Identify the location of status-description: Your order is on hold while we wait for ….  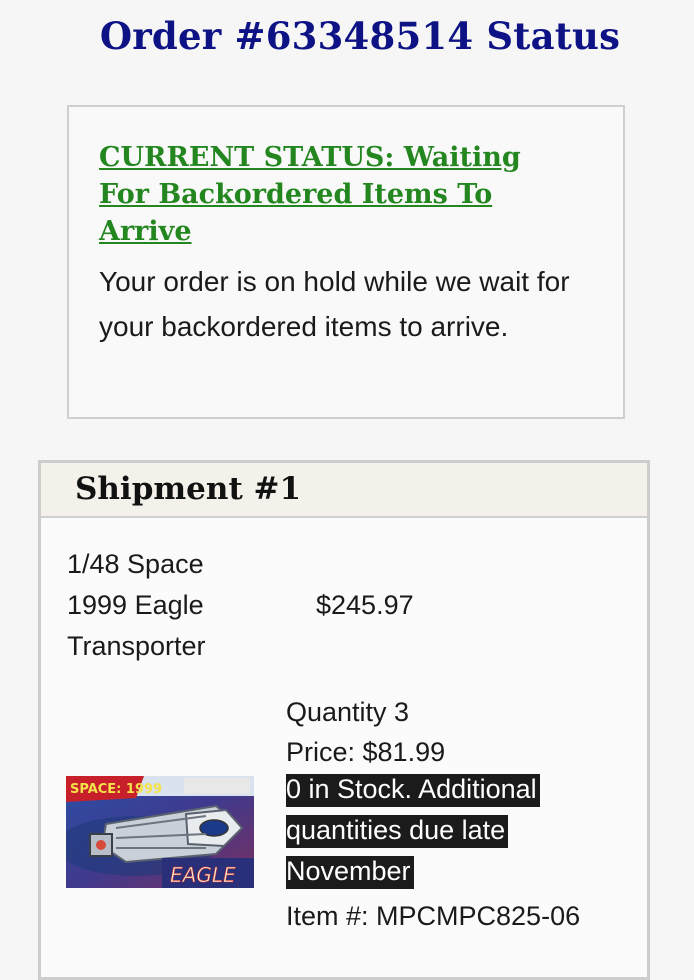
(334, 304).